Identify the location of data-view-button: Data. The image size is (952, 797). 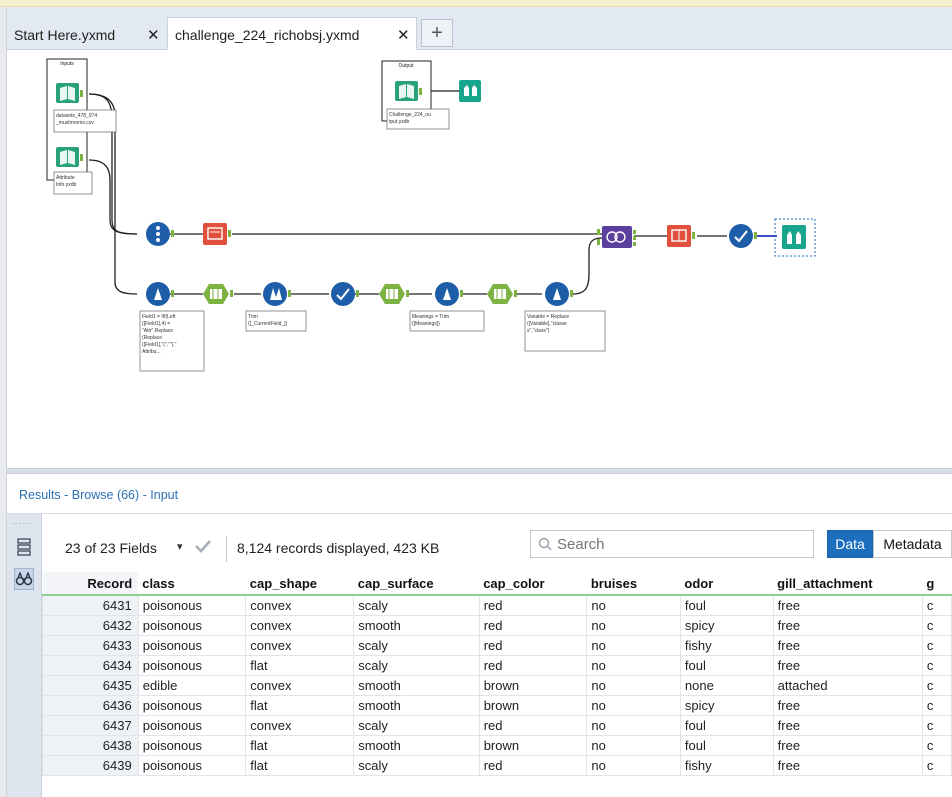
(850, 544).